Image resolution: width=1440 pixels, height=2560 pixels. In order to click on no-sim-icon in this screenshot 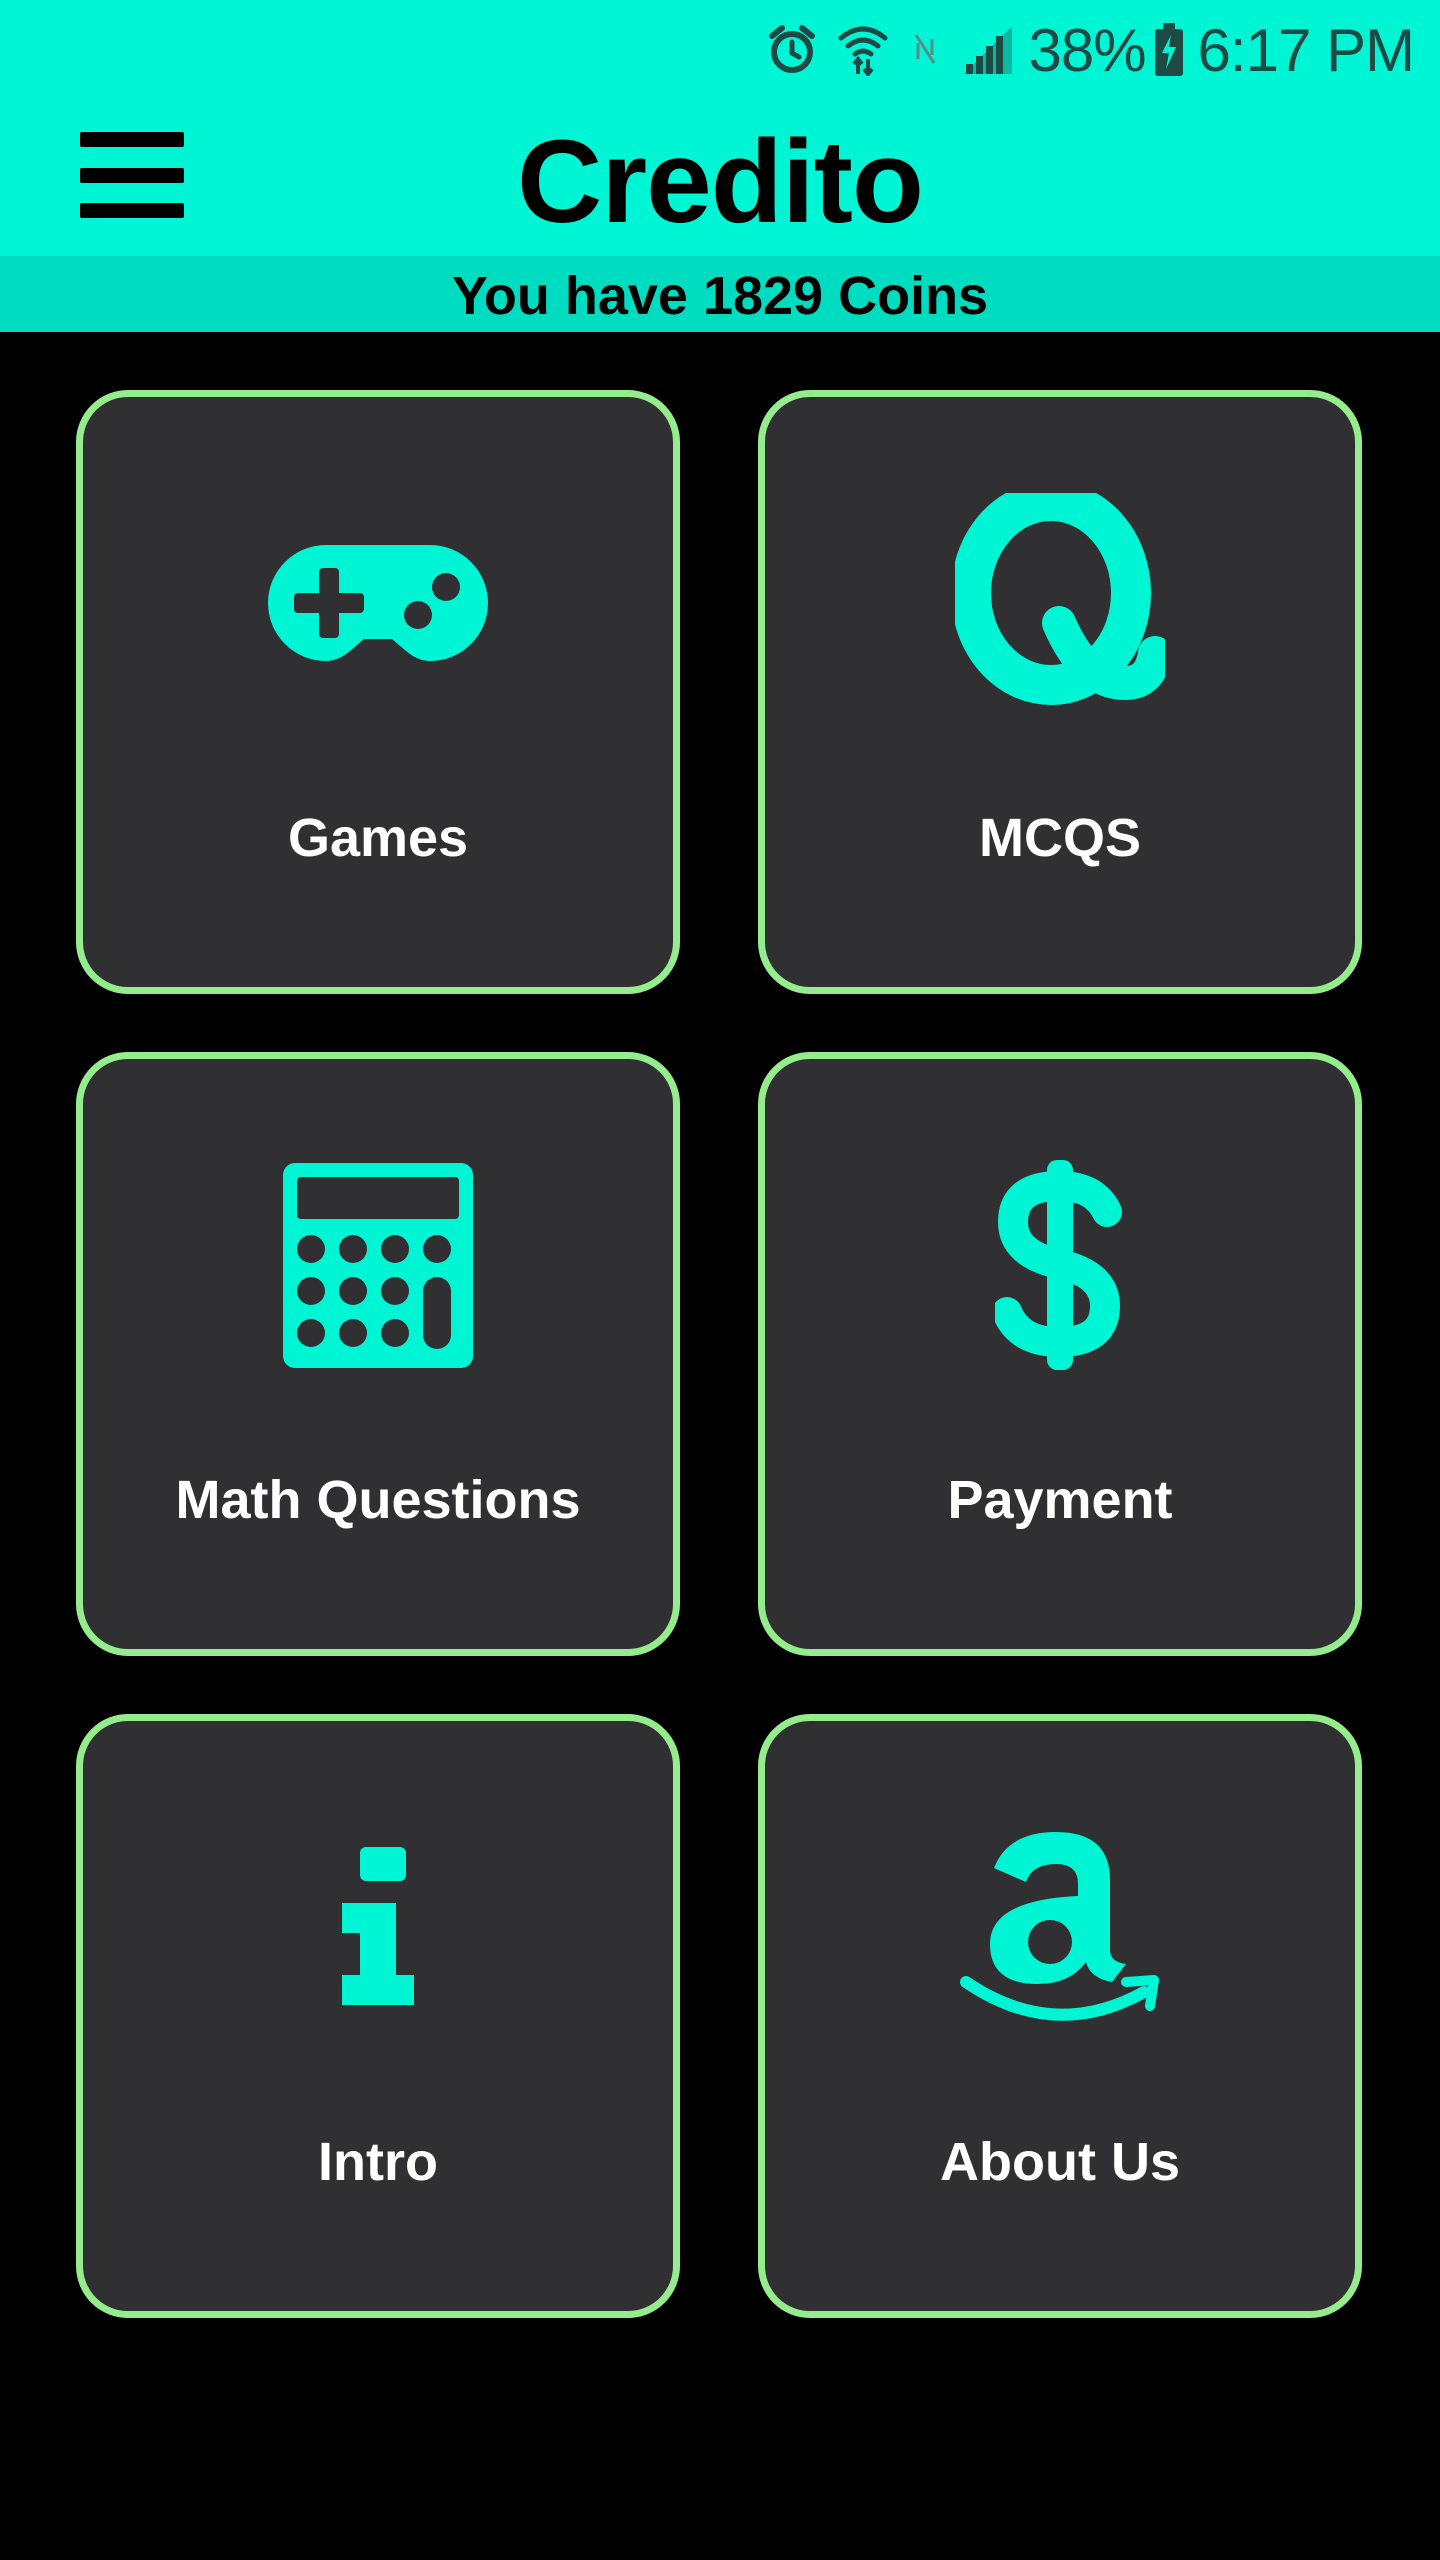, I will do `click(925, 50)`.